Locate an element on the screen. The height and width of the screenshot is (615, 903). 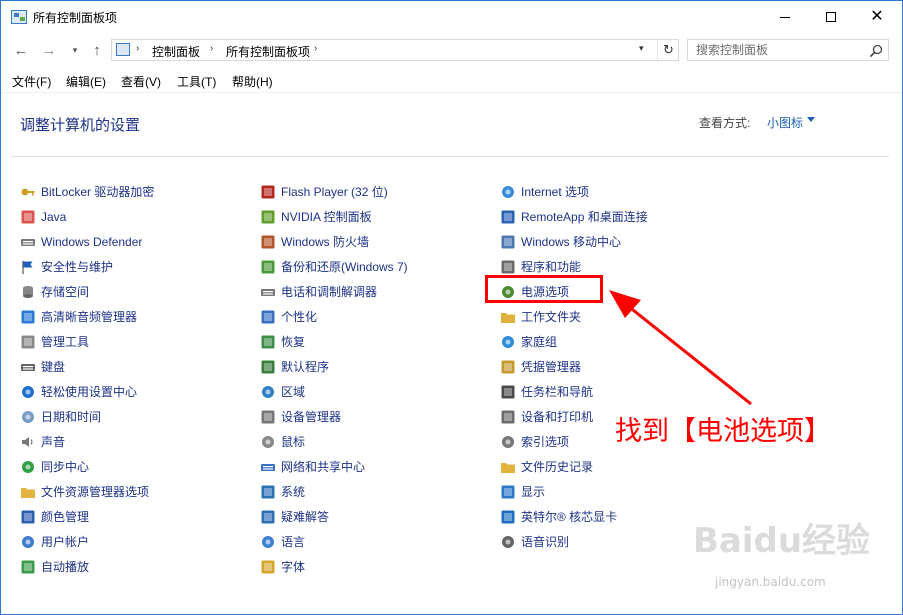
control-panel-item: 默认程序 is located at coordinates (334, 366).